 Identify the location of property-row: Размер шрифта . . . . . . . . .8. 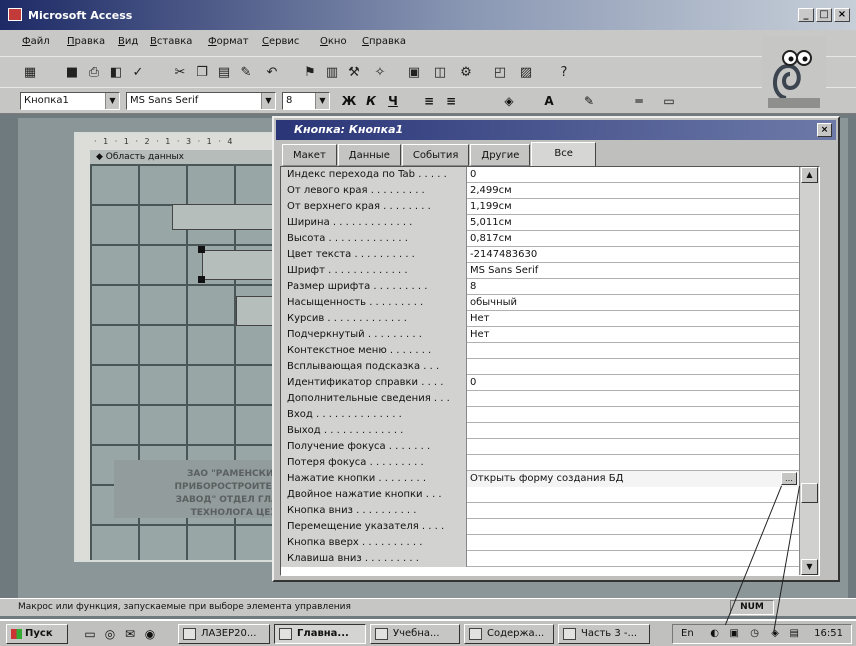
(541, 287).